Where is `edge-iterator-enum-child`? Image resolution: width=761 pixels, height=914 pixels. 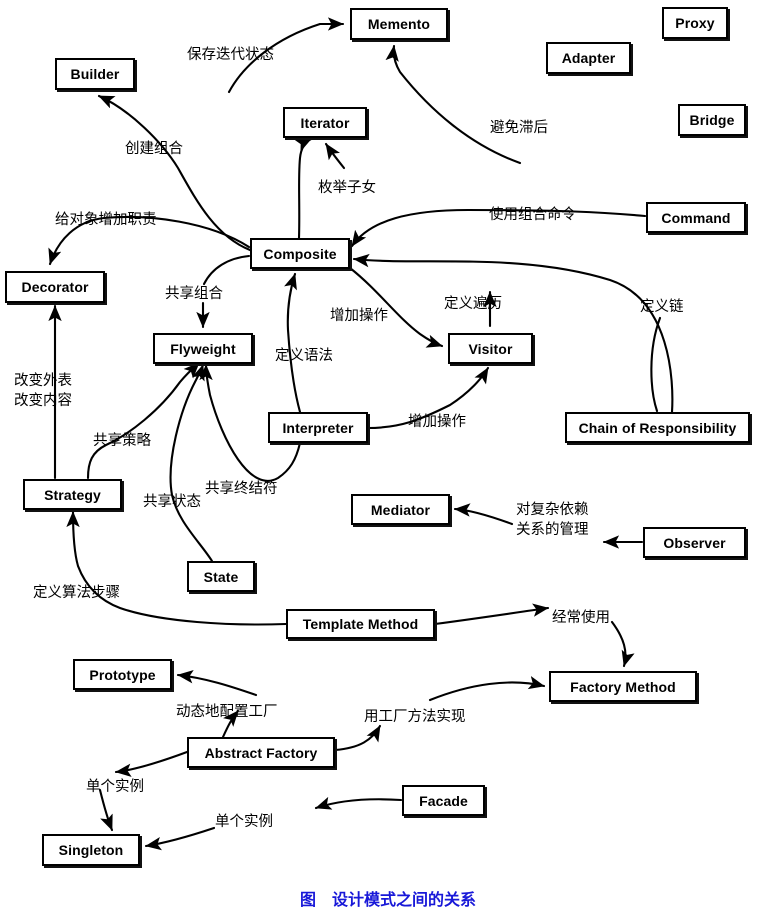
edge-iterator-enum-child is located at coordinates (335, 156).